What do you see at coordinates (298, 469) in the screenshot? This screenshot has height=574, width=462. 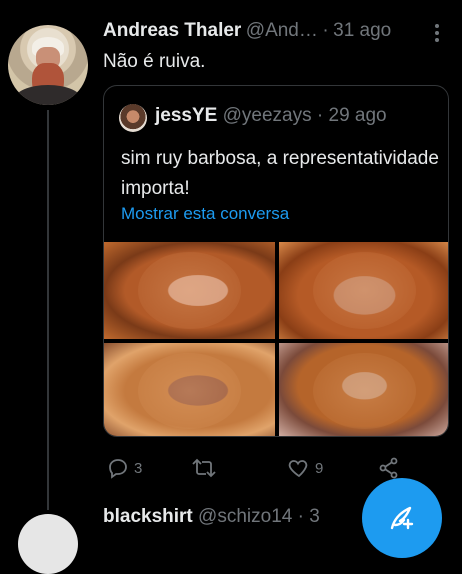 I see `heart-icon` at bounding box center [298, 469].